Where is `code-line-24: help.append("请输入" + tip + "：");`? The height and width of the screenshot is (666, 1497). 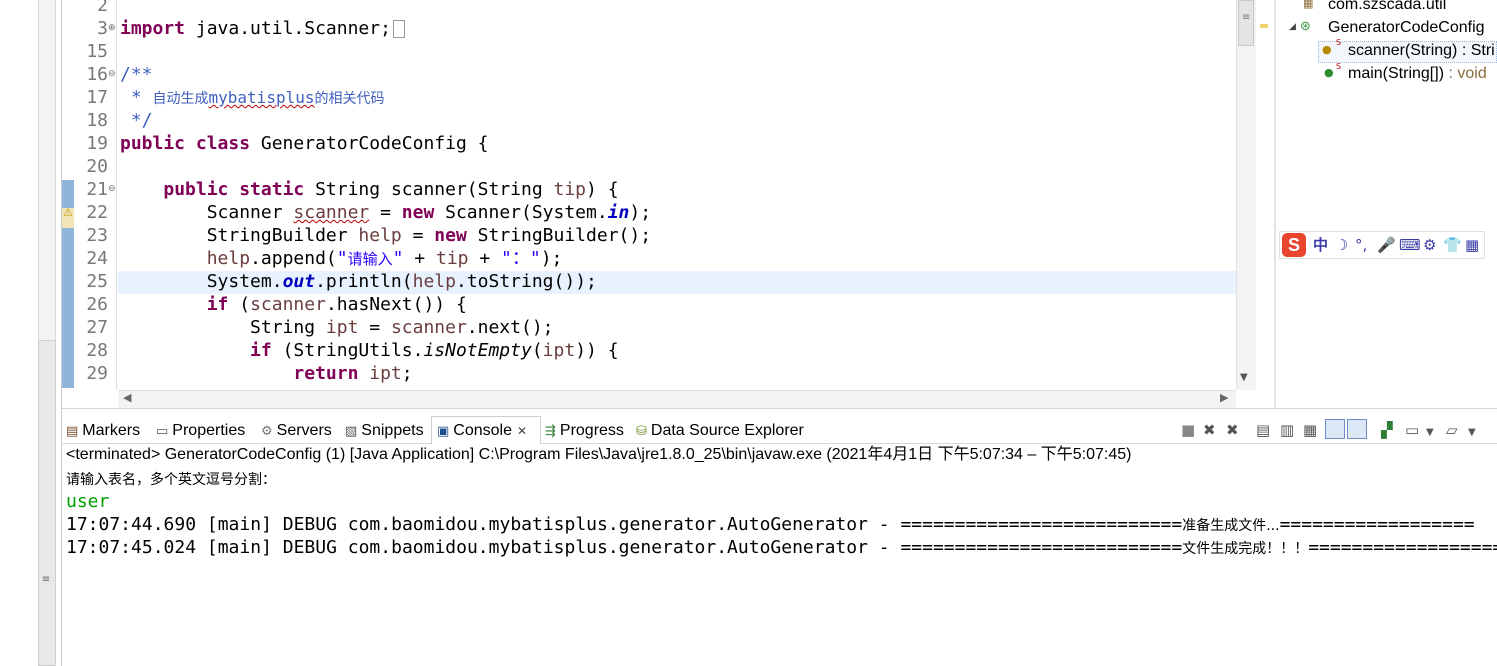 code-line-24: help.append("请输入" + tip + "："); is located at coordinates (341, 259).